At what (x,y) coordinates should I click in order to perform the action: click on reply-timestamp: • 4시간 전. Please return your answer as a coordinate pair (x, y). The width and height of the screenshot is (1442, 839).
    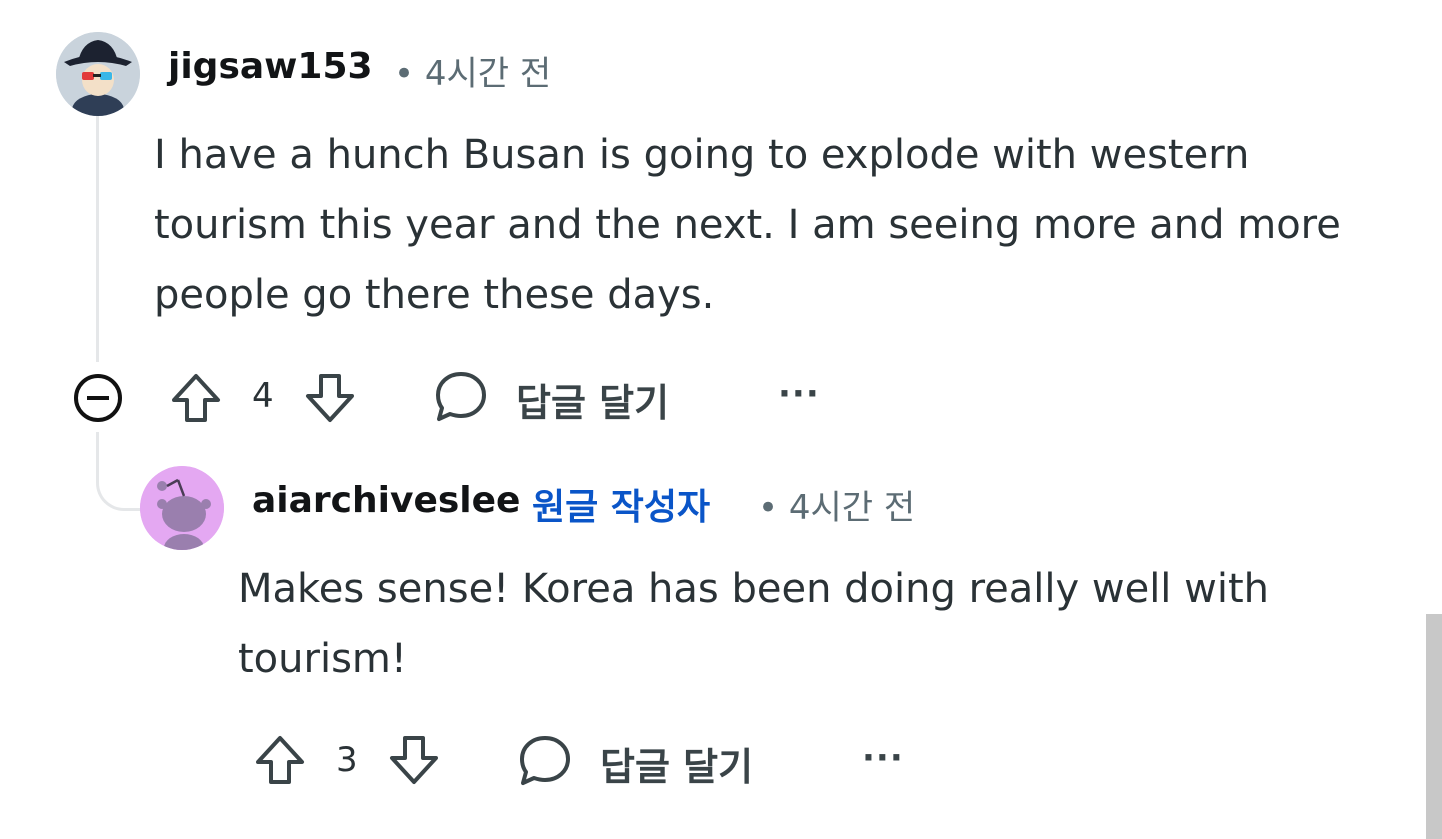
    Looking at the image, I should click on (836, 504).